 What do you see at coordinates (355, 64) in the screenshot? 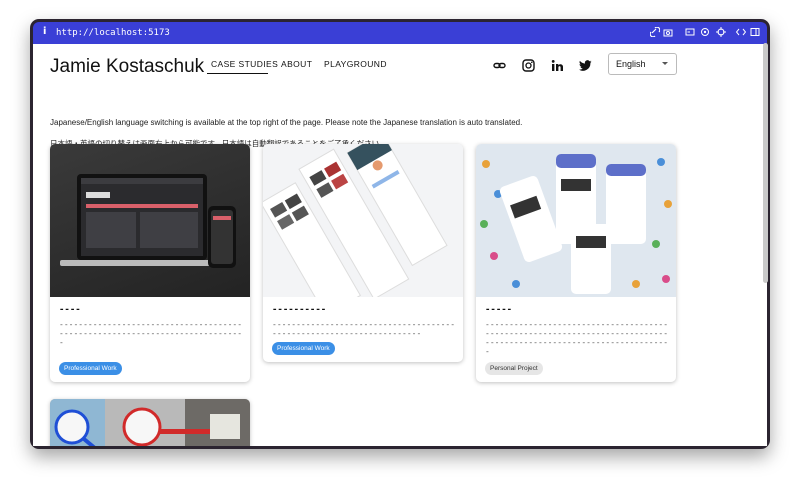
I see `nav-playground: PLAYGROUND` at bounding box center [355, 64].